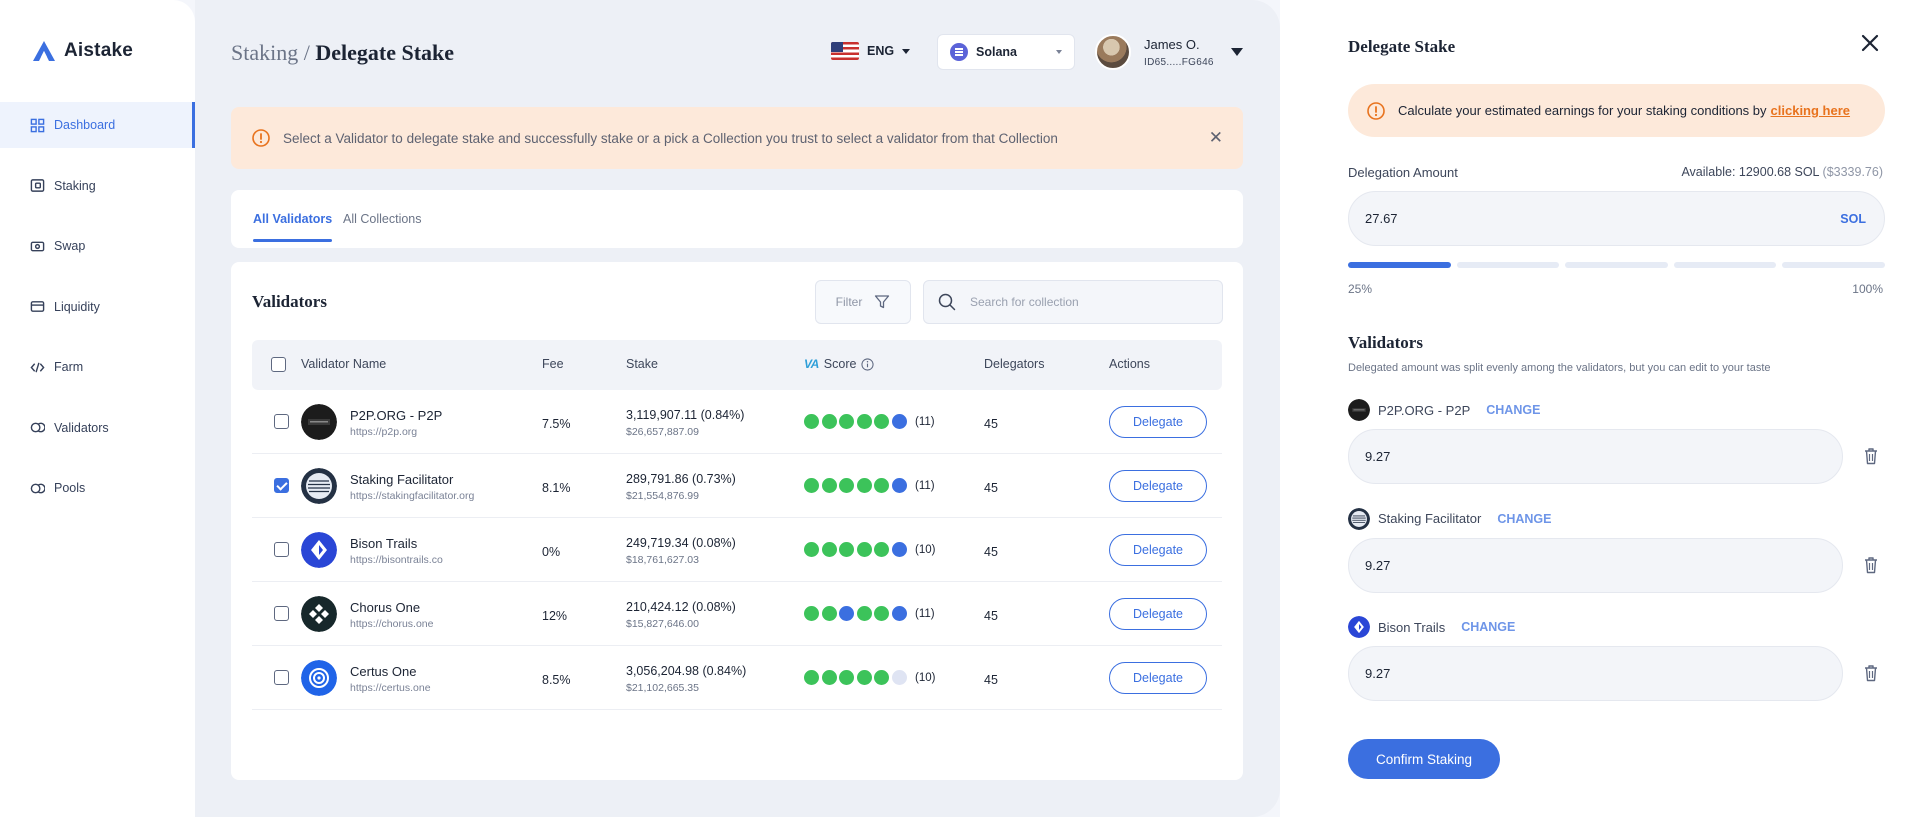 The width and height of the screenshot is (1920, 817). Describe the element at coordinates (97, 246) in the screenshot. I see `sidebar-item-swap: Swap` at that location.